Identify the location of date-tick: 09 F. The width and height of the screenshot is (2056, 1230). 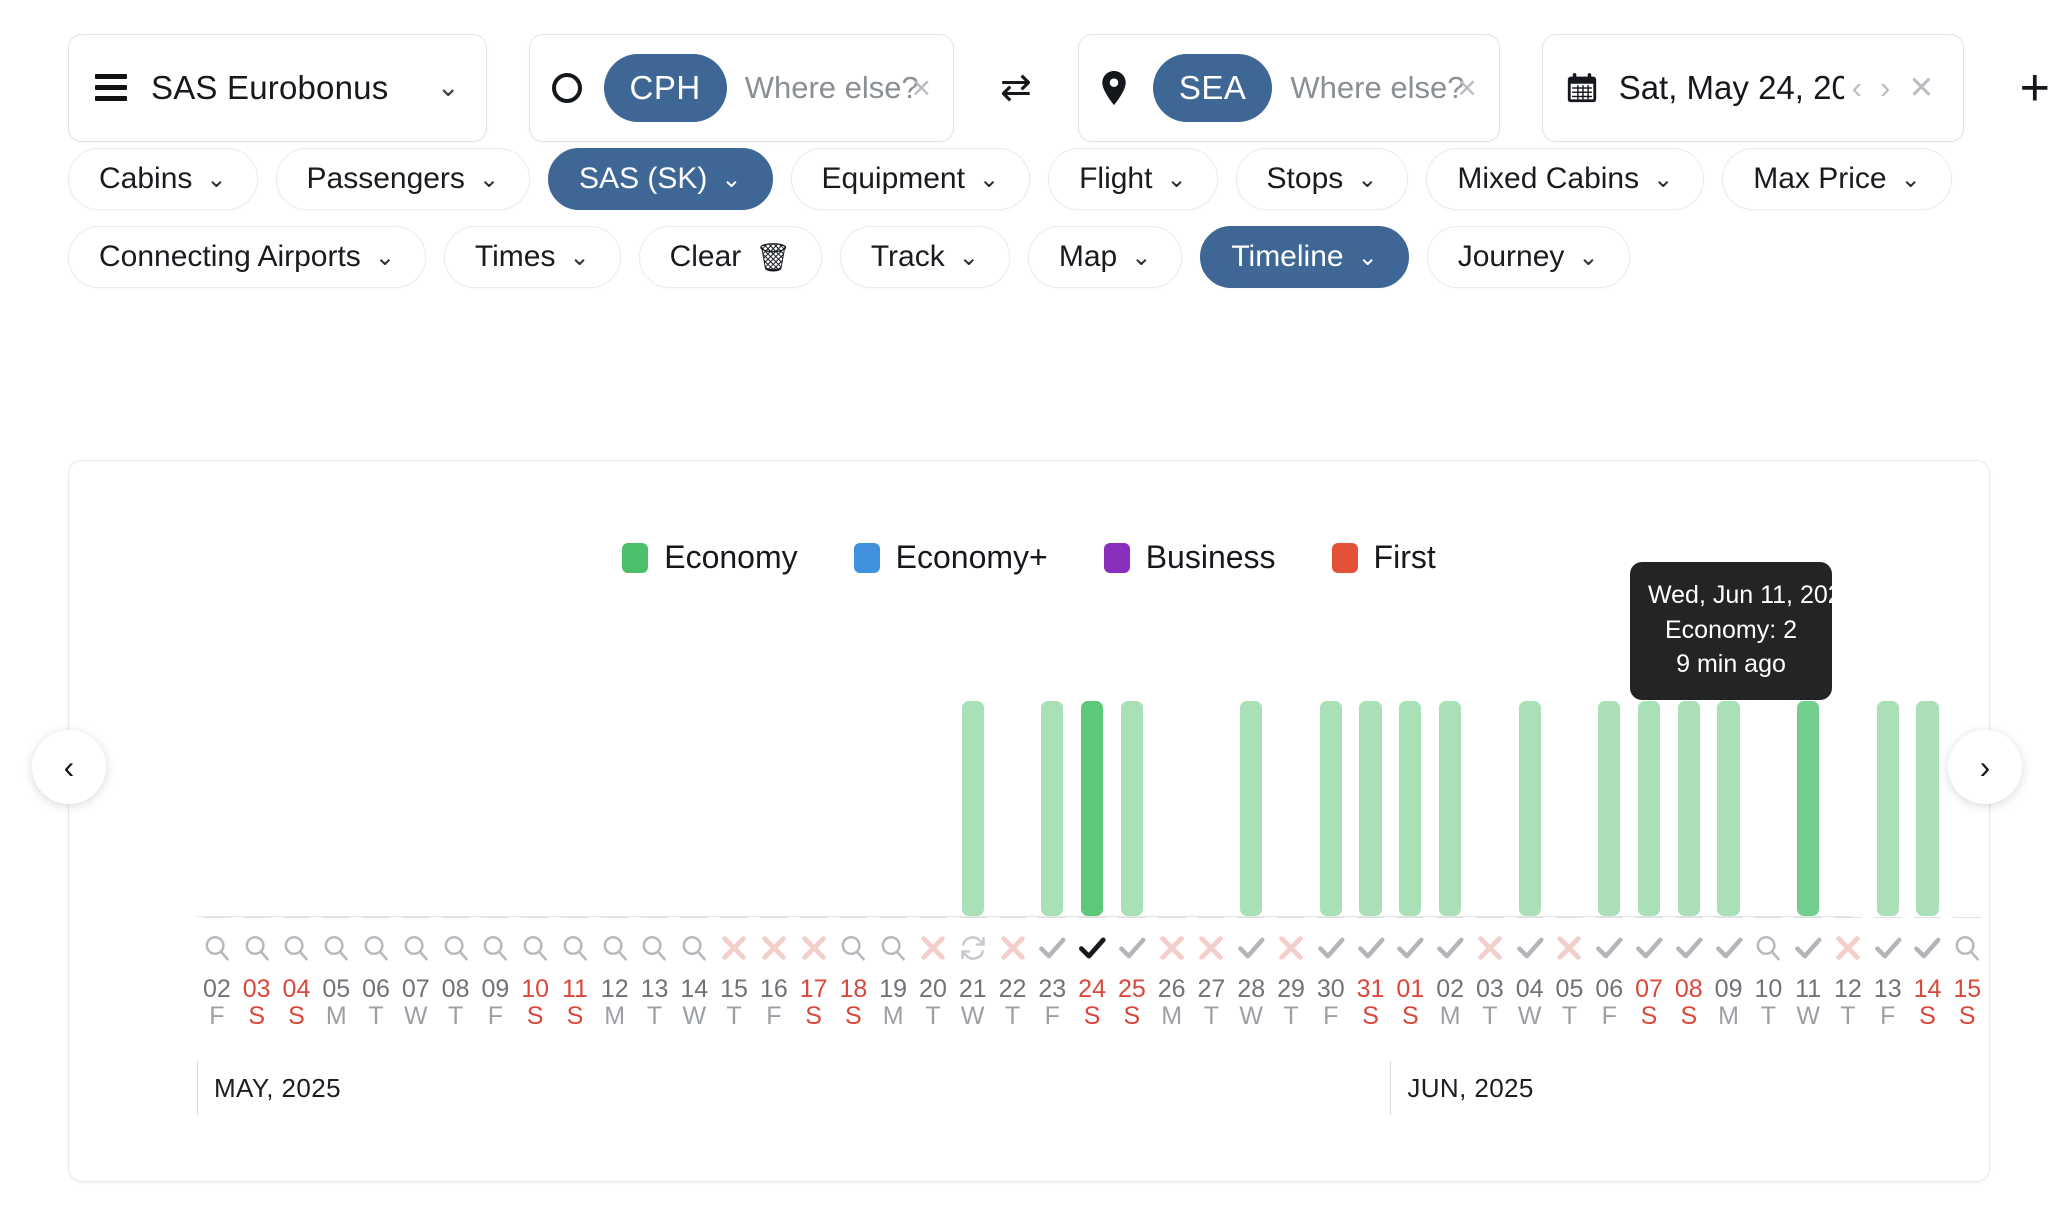
(495, 974).